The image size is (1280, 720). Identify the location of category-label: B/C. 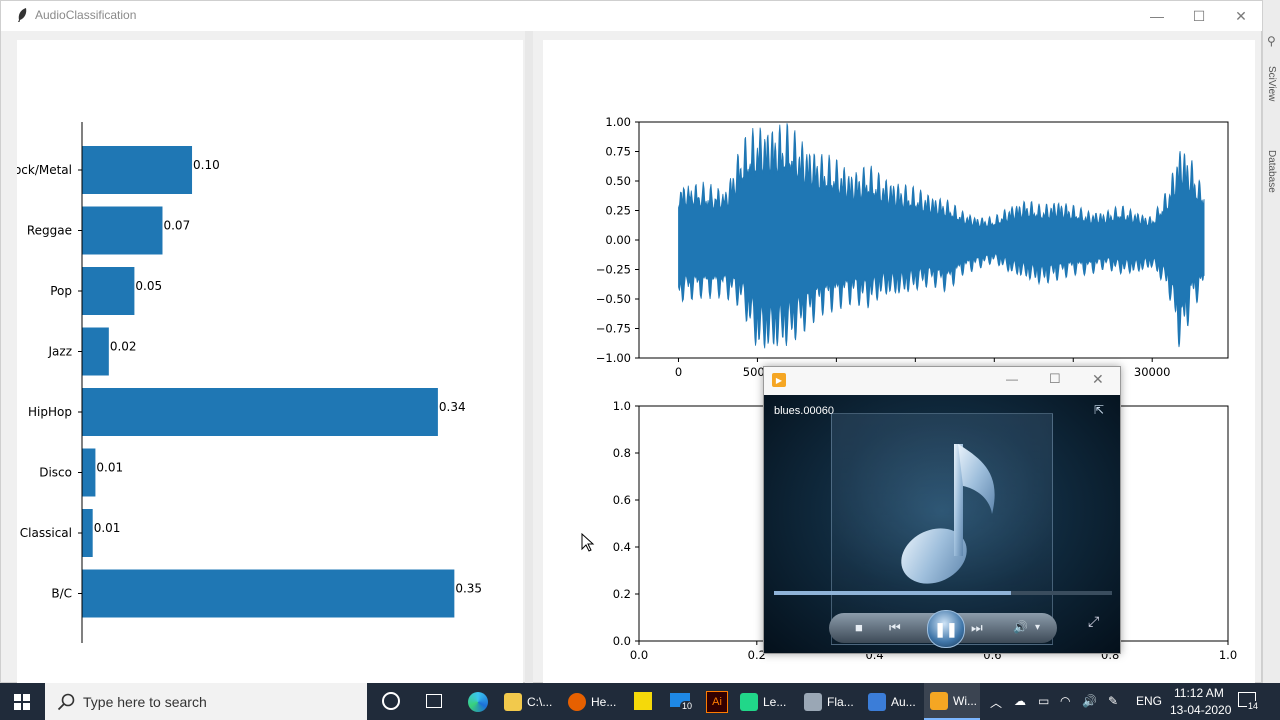
(61, 594).